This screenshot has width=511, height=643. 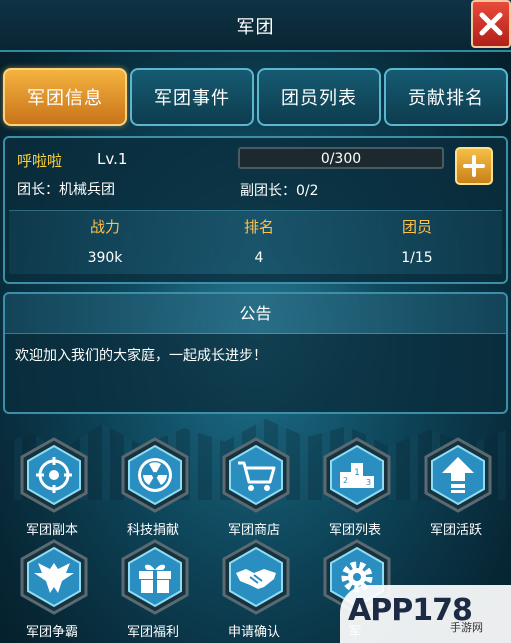 I want to click on tab-member-list: 团员列表, so click(x=319, y=97).